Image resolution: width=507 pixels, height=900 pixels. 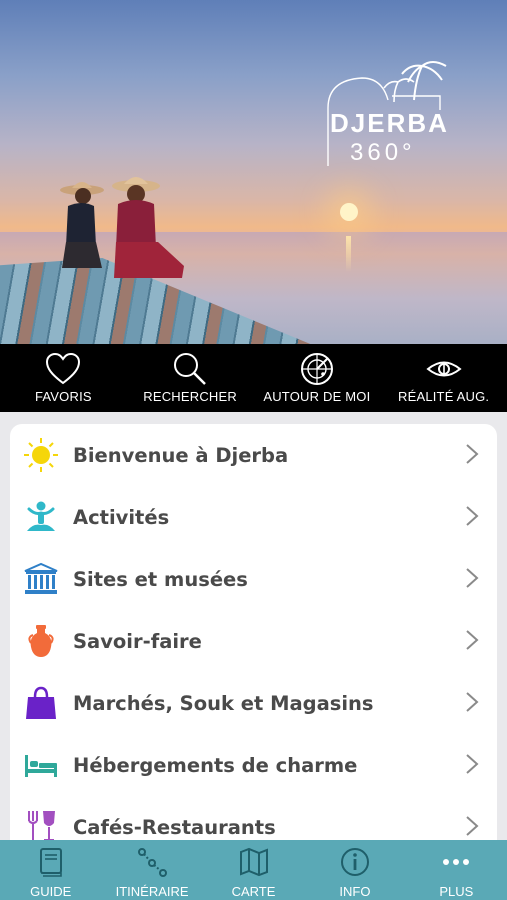 I want to click on sun-icon, so click(x=41, y=455).